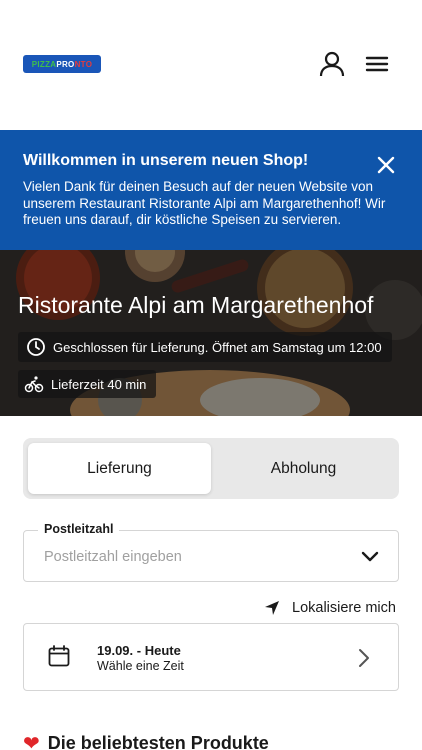 The image size is (422, 750). What do you see at coordinates (36, 347) in the screenshot?
I see `clock-icon` at bounding box center [36, 347].